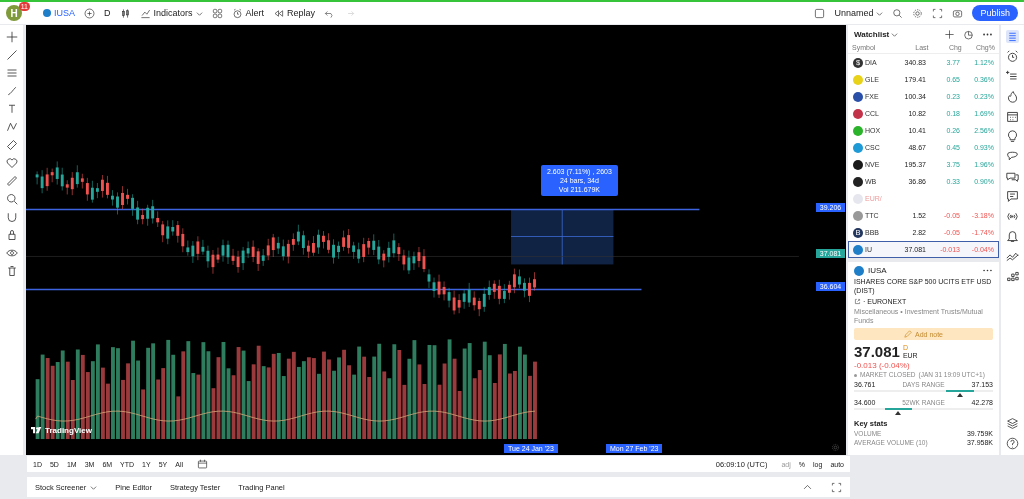 The width and height of the screenshot is (1024, 499). What do you see at coordinates (248, 13) in the screenshot?
I see `alert-button: Alert` at bounding box center [248, 13].